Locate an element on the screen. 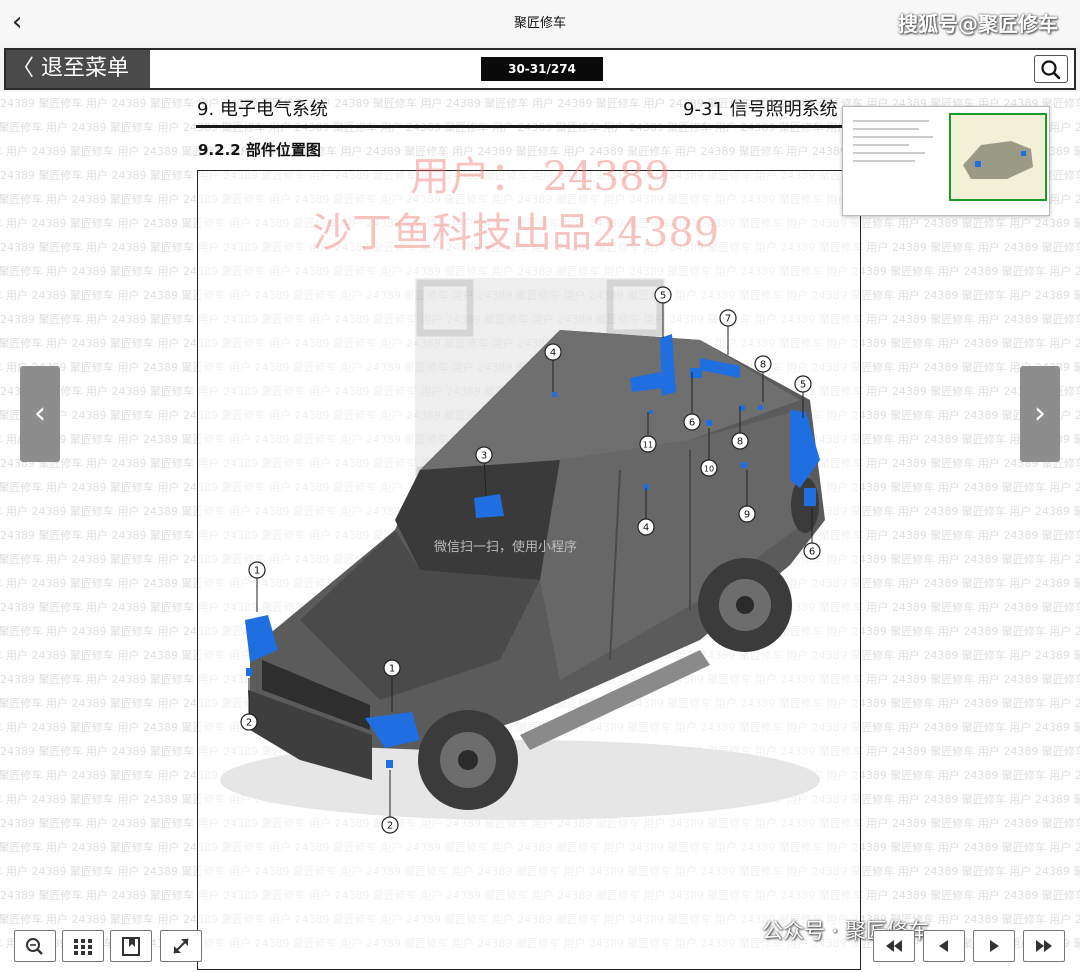 Image resolution: width=1080 pixels, height=972 pixels. bookmark-icon is located at coordinates (131, 946).